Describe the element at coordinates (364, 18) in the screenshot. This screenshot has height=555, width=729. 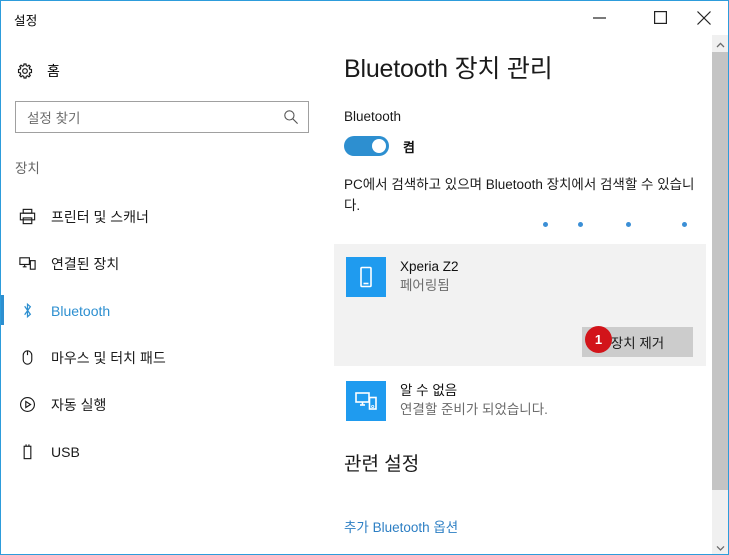
I see `title-bar: 설정` at that location.